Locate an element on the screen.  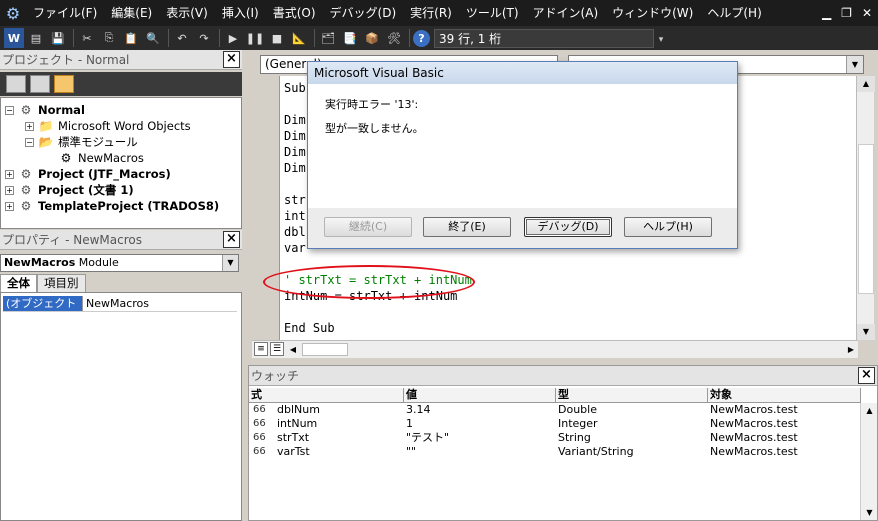
tree-item-project-jtf: + ⚙ Project (JTF_Macros) is located at coordinates (88, 174).